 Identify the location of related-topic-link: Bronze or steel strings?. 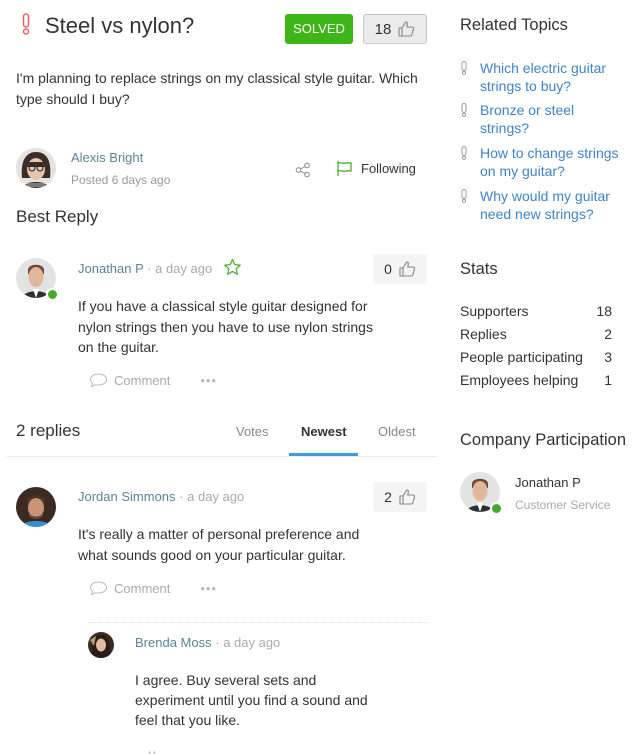
(540, 119).